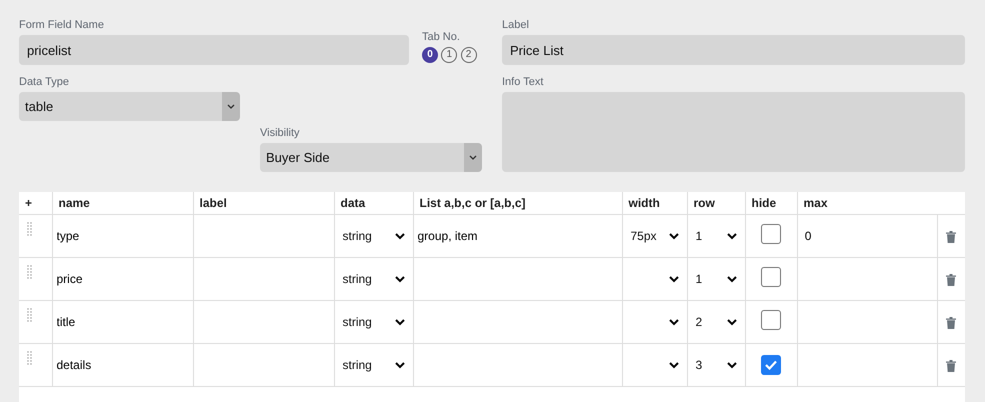 The height and width of the screenshot is (402, 985). Describe the element at coordinates (644, 203) in the screenshot. I see `column-header: width` at that location.